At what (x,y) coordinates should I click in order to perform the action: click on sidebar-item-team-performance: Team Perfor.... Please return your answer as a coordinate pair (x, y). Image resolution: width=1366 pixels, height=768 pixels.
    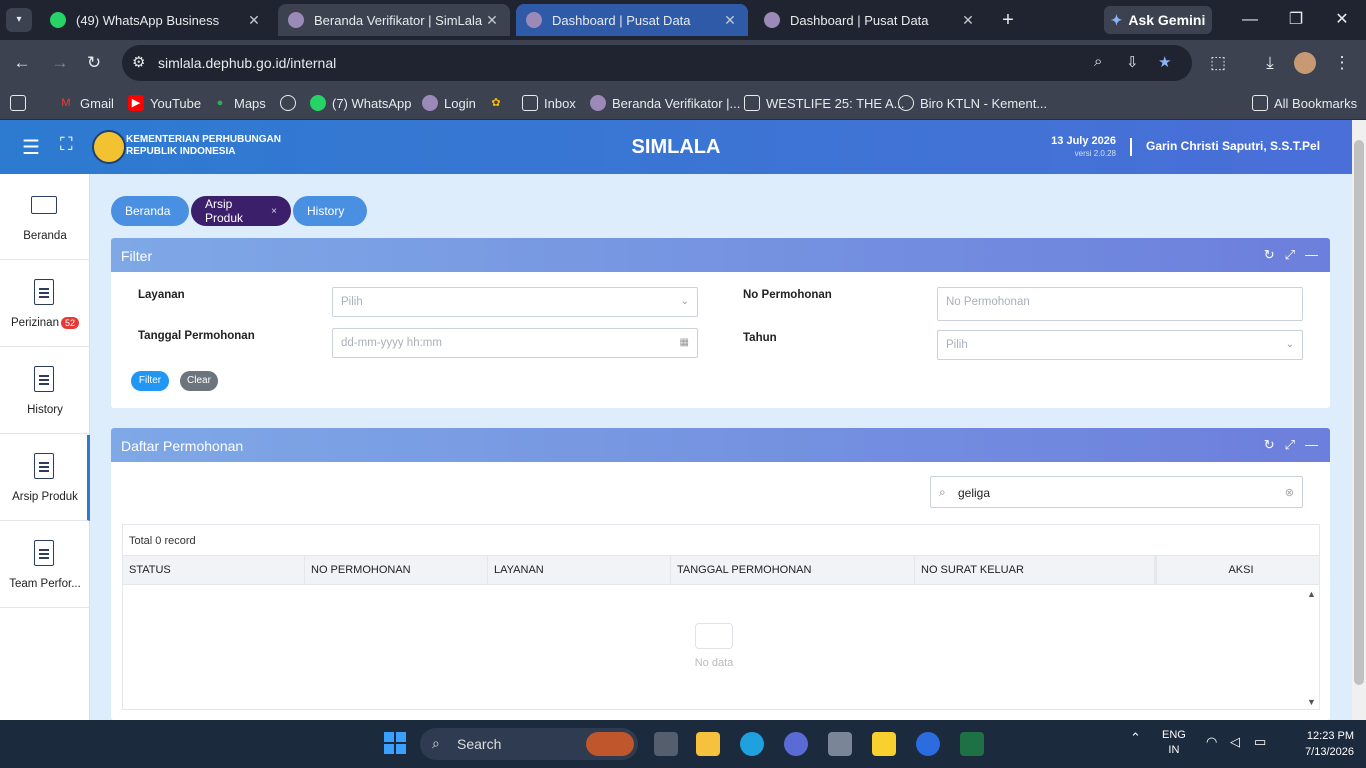
    Looking at the image, I should click on (45, 565).